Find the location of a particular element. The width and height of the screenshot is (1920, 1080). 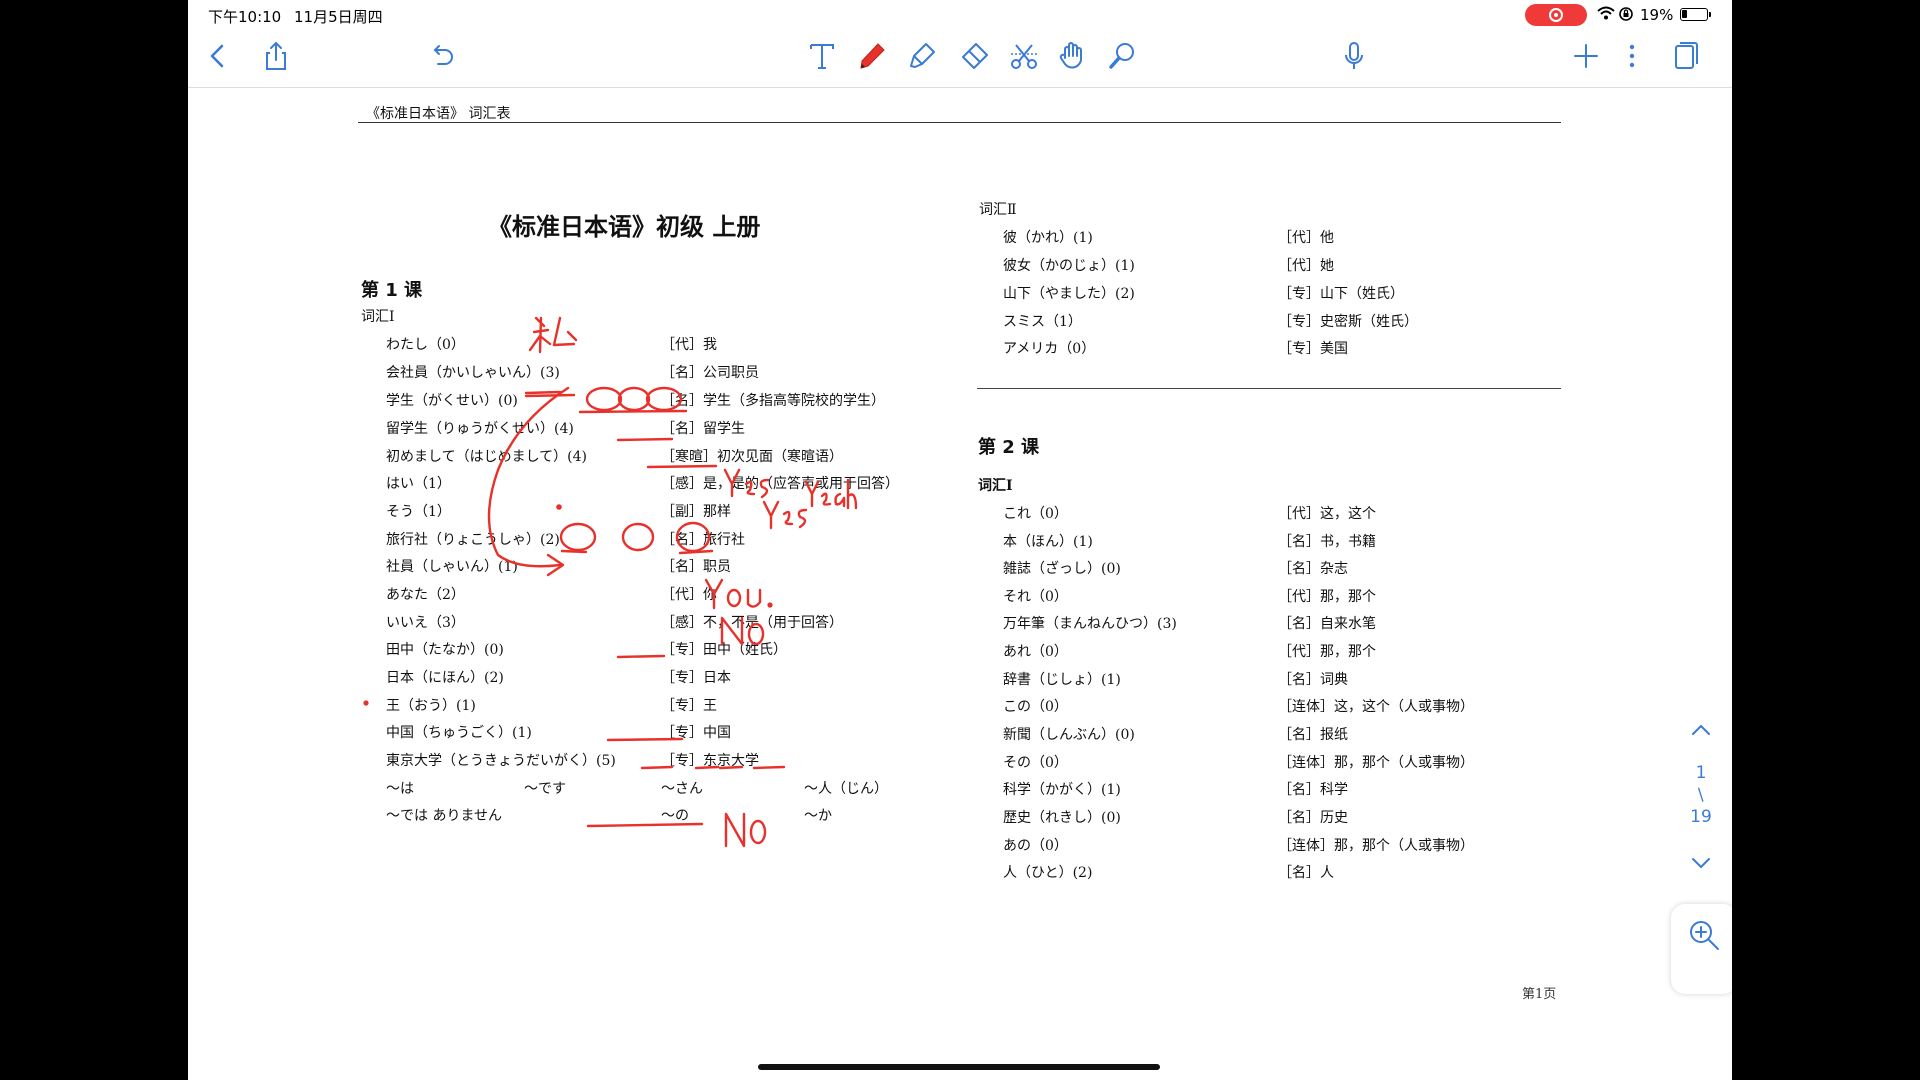

vocab-meaning: ［代］我 is located at coordinates (689, 345).